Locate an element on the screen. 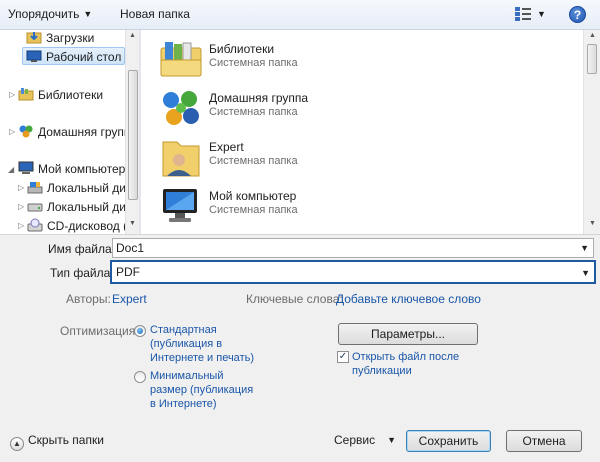 Image resolution: width=600 pixels, height=462 pixels. organize-button: Упорядочить ▼ is located at coordinates (50, 14).